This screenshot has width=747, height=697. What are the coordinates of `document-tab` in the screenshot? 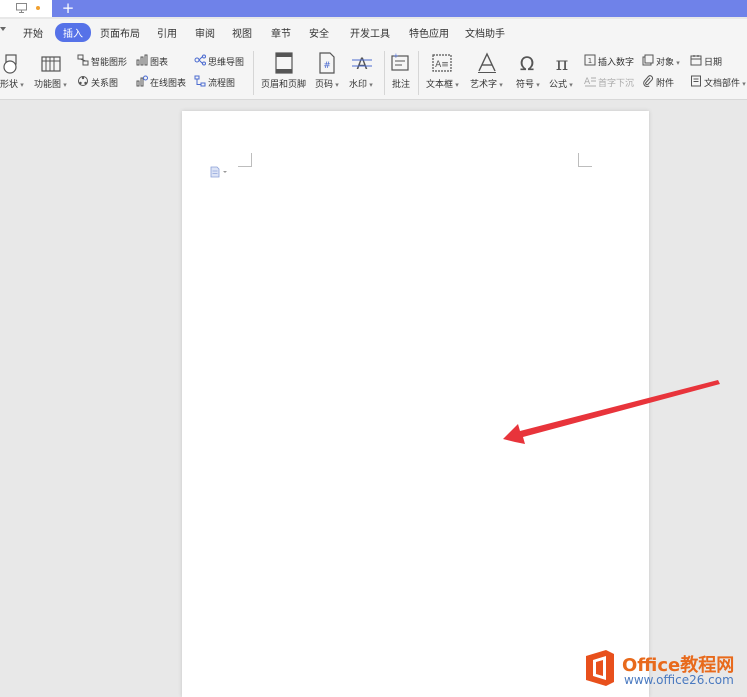 It's located at (26, 8).